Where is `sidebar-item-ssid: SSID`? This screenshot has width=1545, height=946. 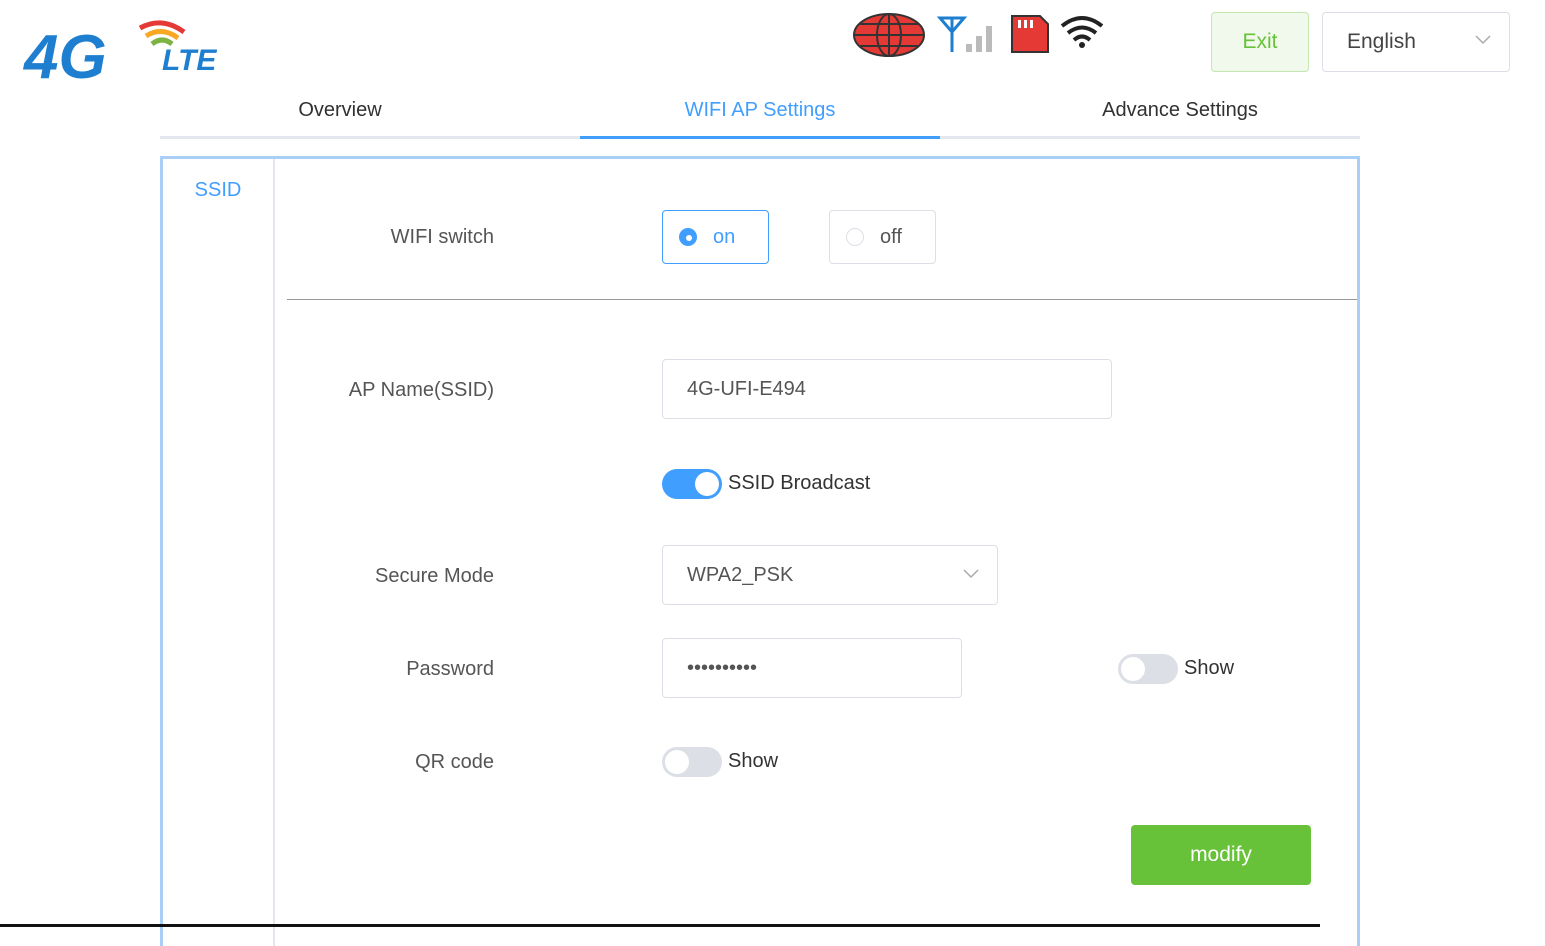 sidebar-item-ssid: SSID is located at coordinates (218, 190).